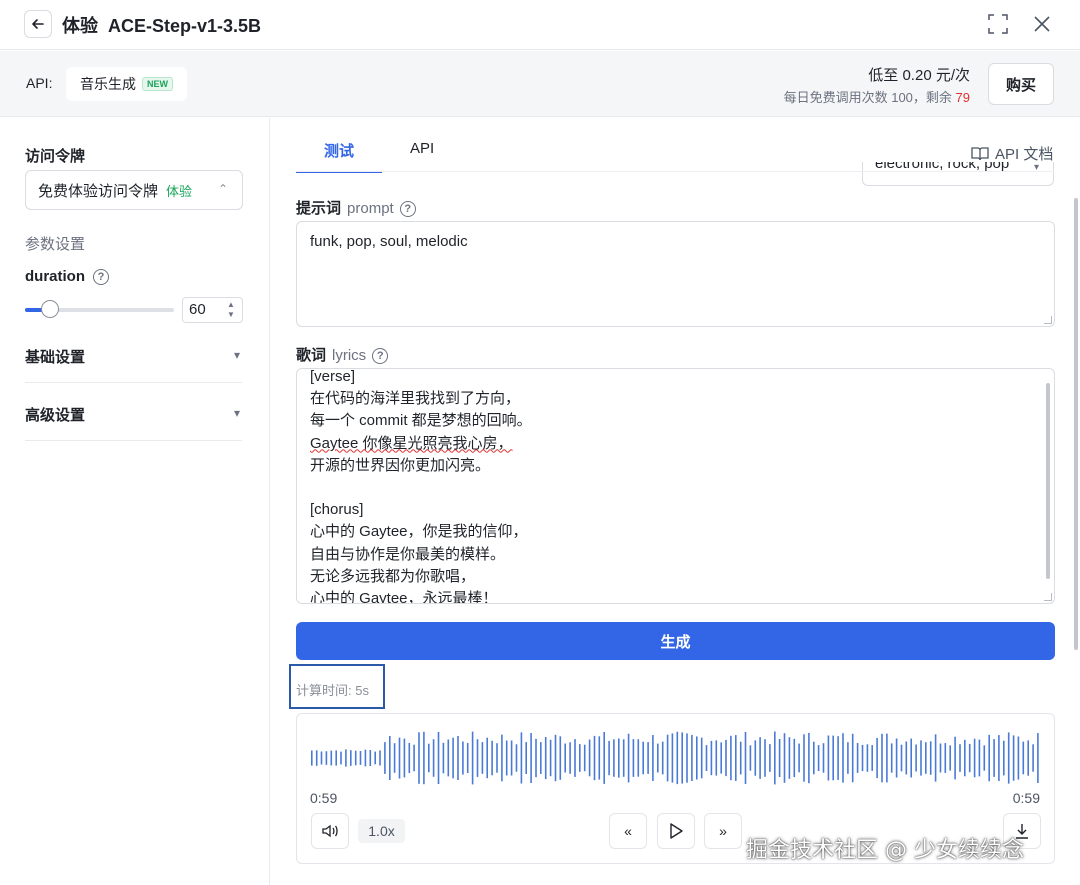 The image size is (1080, 885). What do you see at coordinates (415, 399) in the screenshot?
I see `lyrics-line: 在代码的海洋里我找到了方向，` at bounding box center [415, 399].